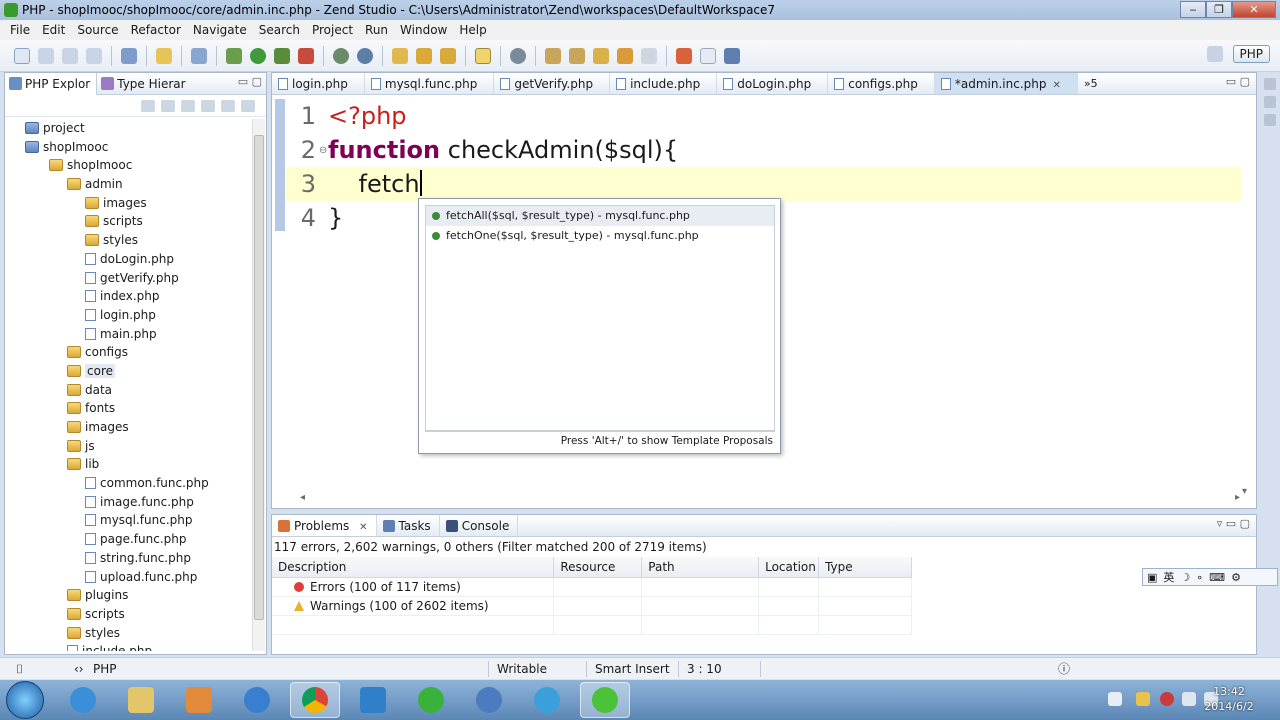  I want to click on editor-tab: login.php, so click(318, 83).